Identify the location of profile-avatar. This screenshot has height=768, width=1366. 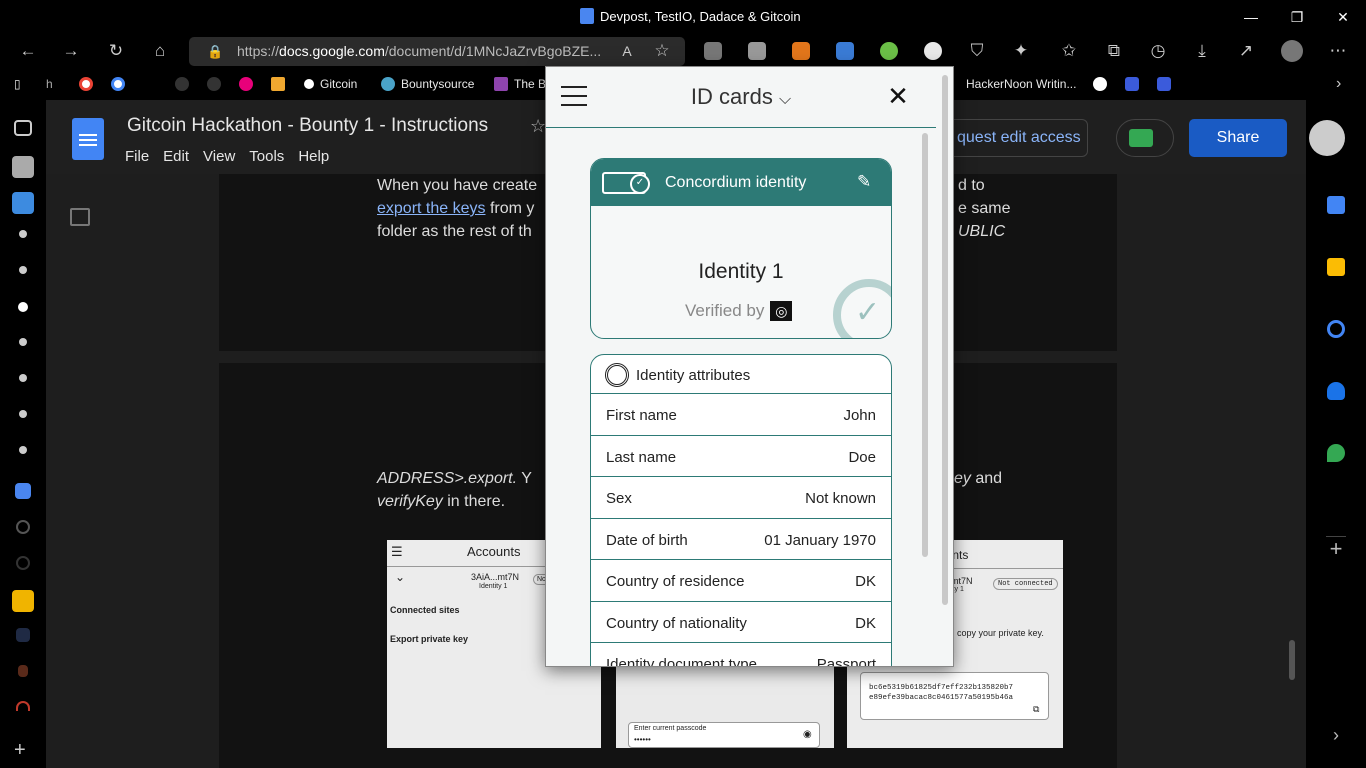
(1292, 51).